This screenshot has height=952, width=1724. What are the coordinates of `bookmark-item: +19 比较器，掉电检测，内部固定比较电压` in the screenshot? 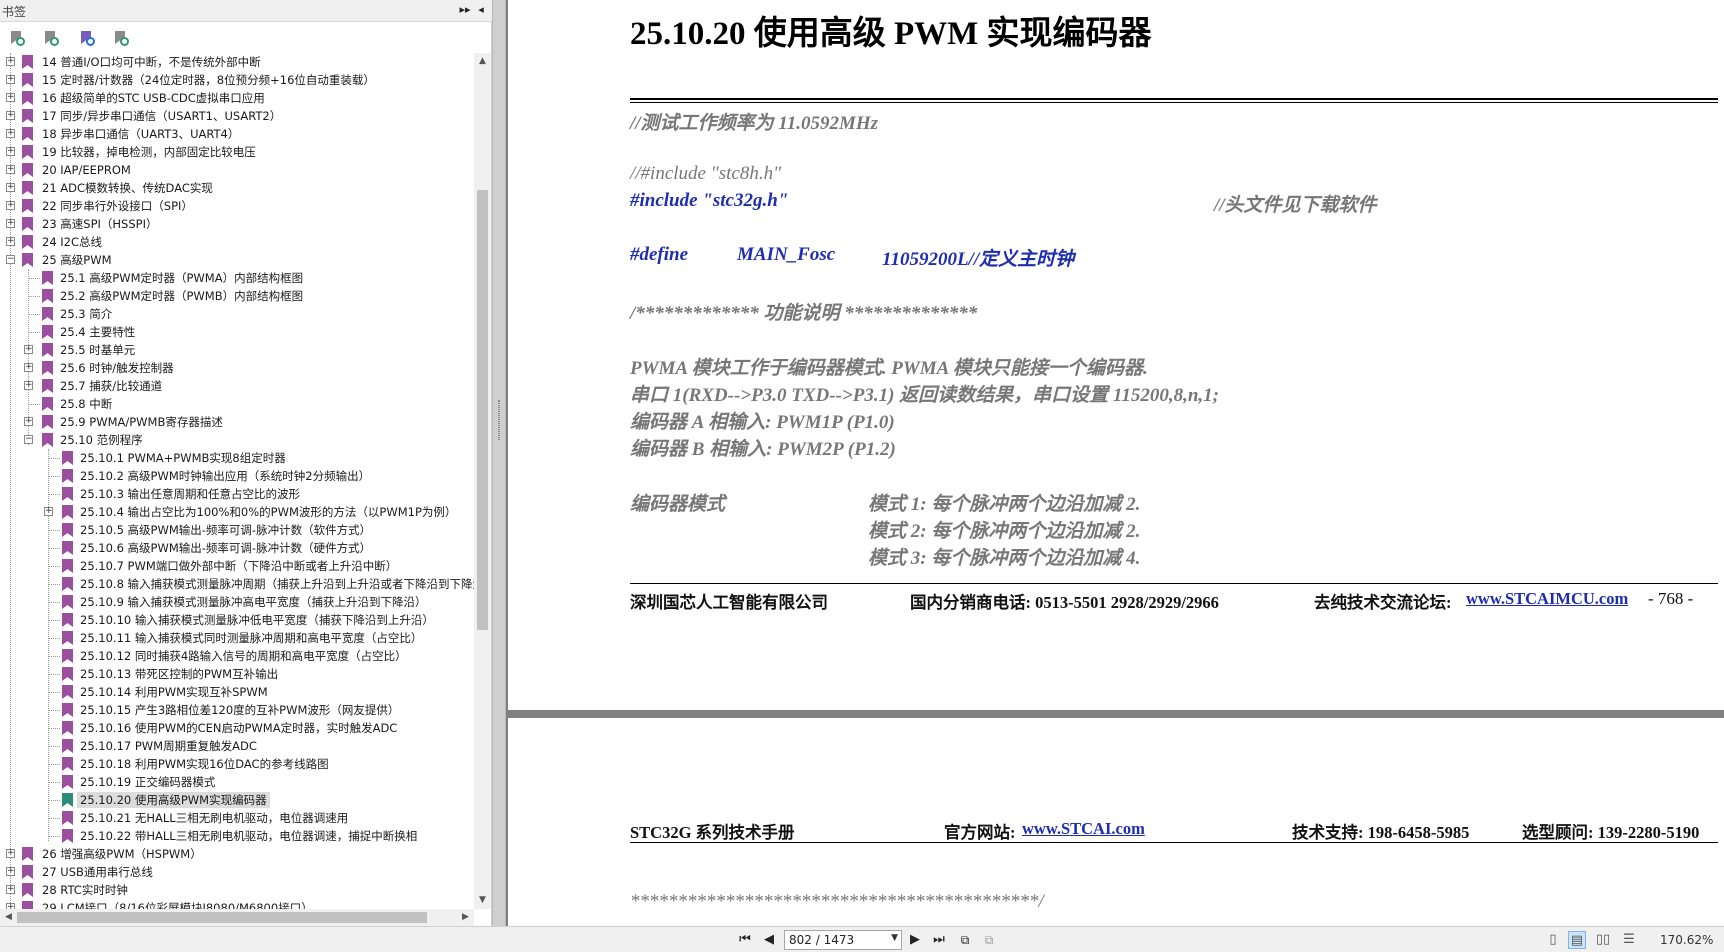 It's located at (237, 152).